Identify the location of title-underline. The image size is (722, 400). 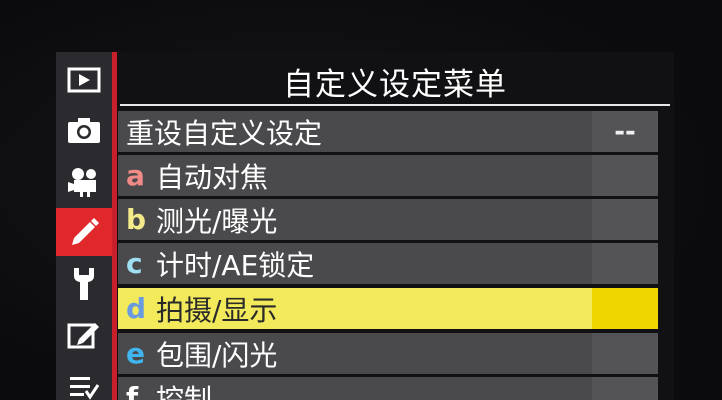
(395, 105).